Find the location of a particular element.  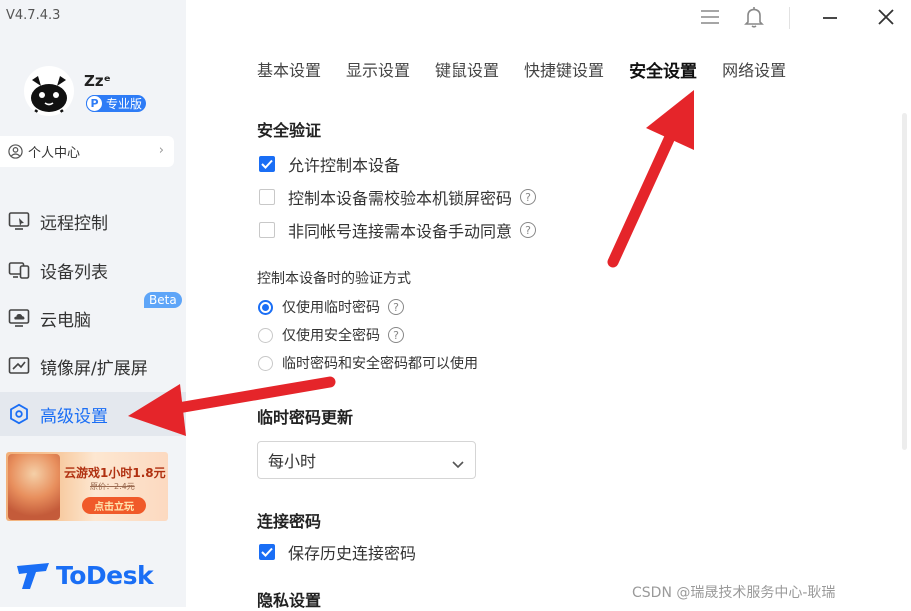

checkbox-save-history-password: 保存历史连接密码 is located at coordinates (337, 552).